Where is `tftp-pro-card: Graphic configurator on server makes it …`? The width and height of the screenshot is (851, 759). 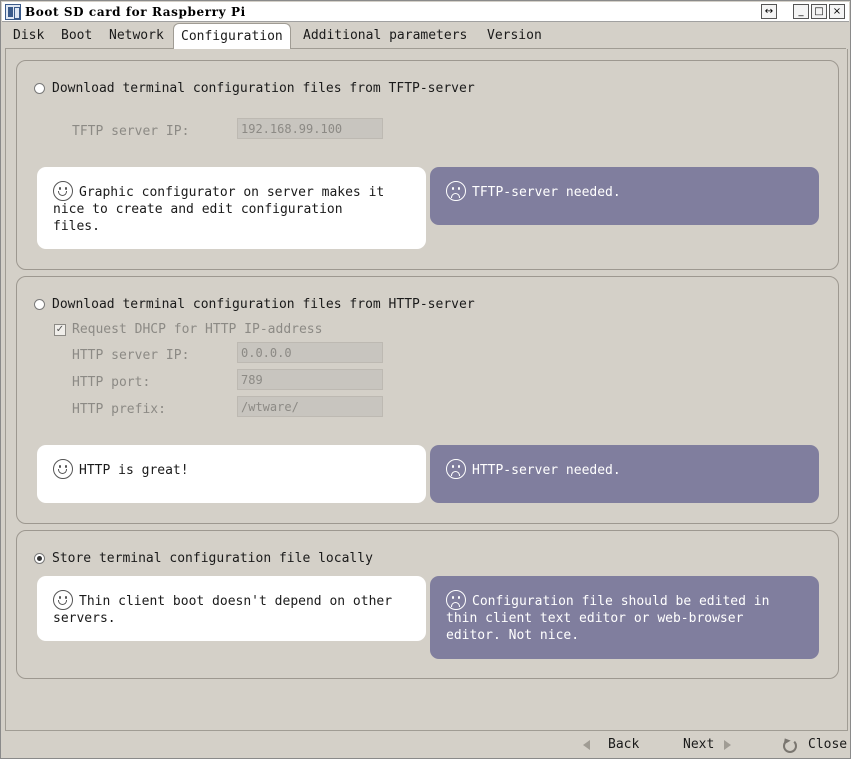 tftp-pro-card: Graphic configurator on server makes it … is located at coordinates (231, 208).